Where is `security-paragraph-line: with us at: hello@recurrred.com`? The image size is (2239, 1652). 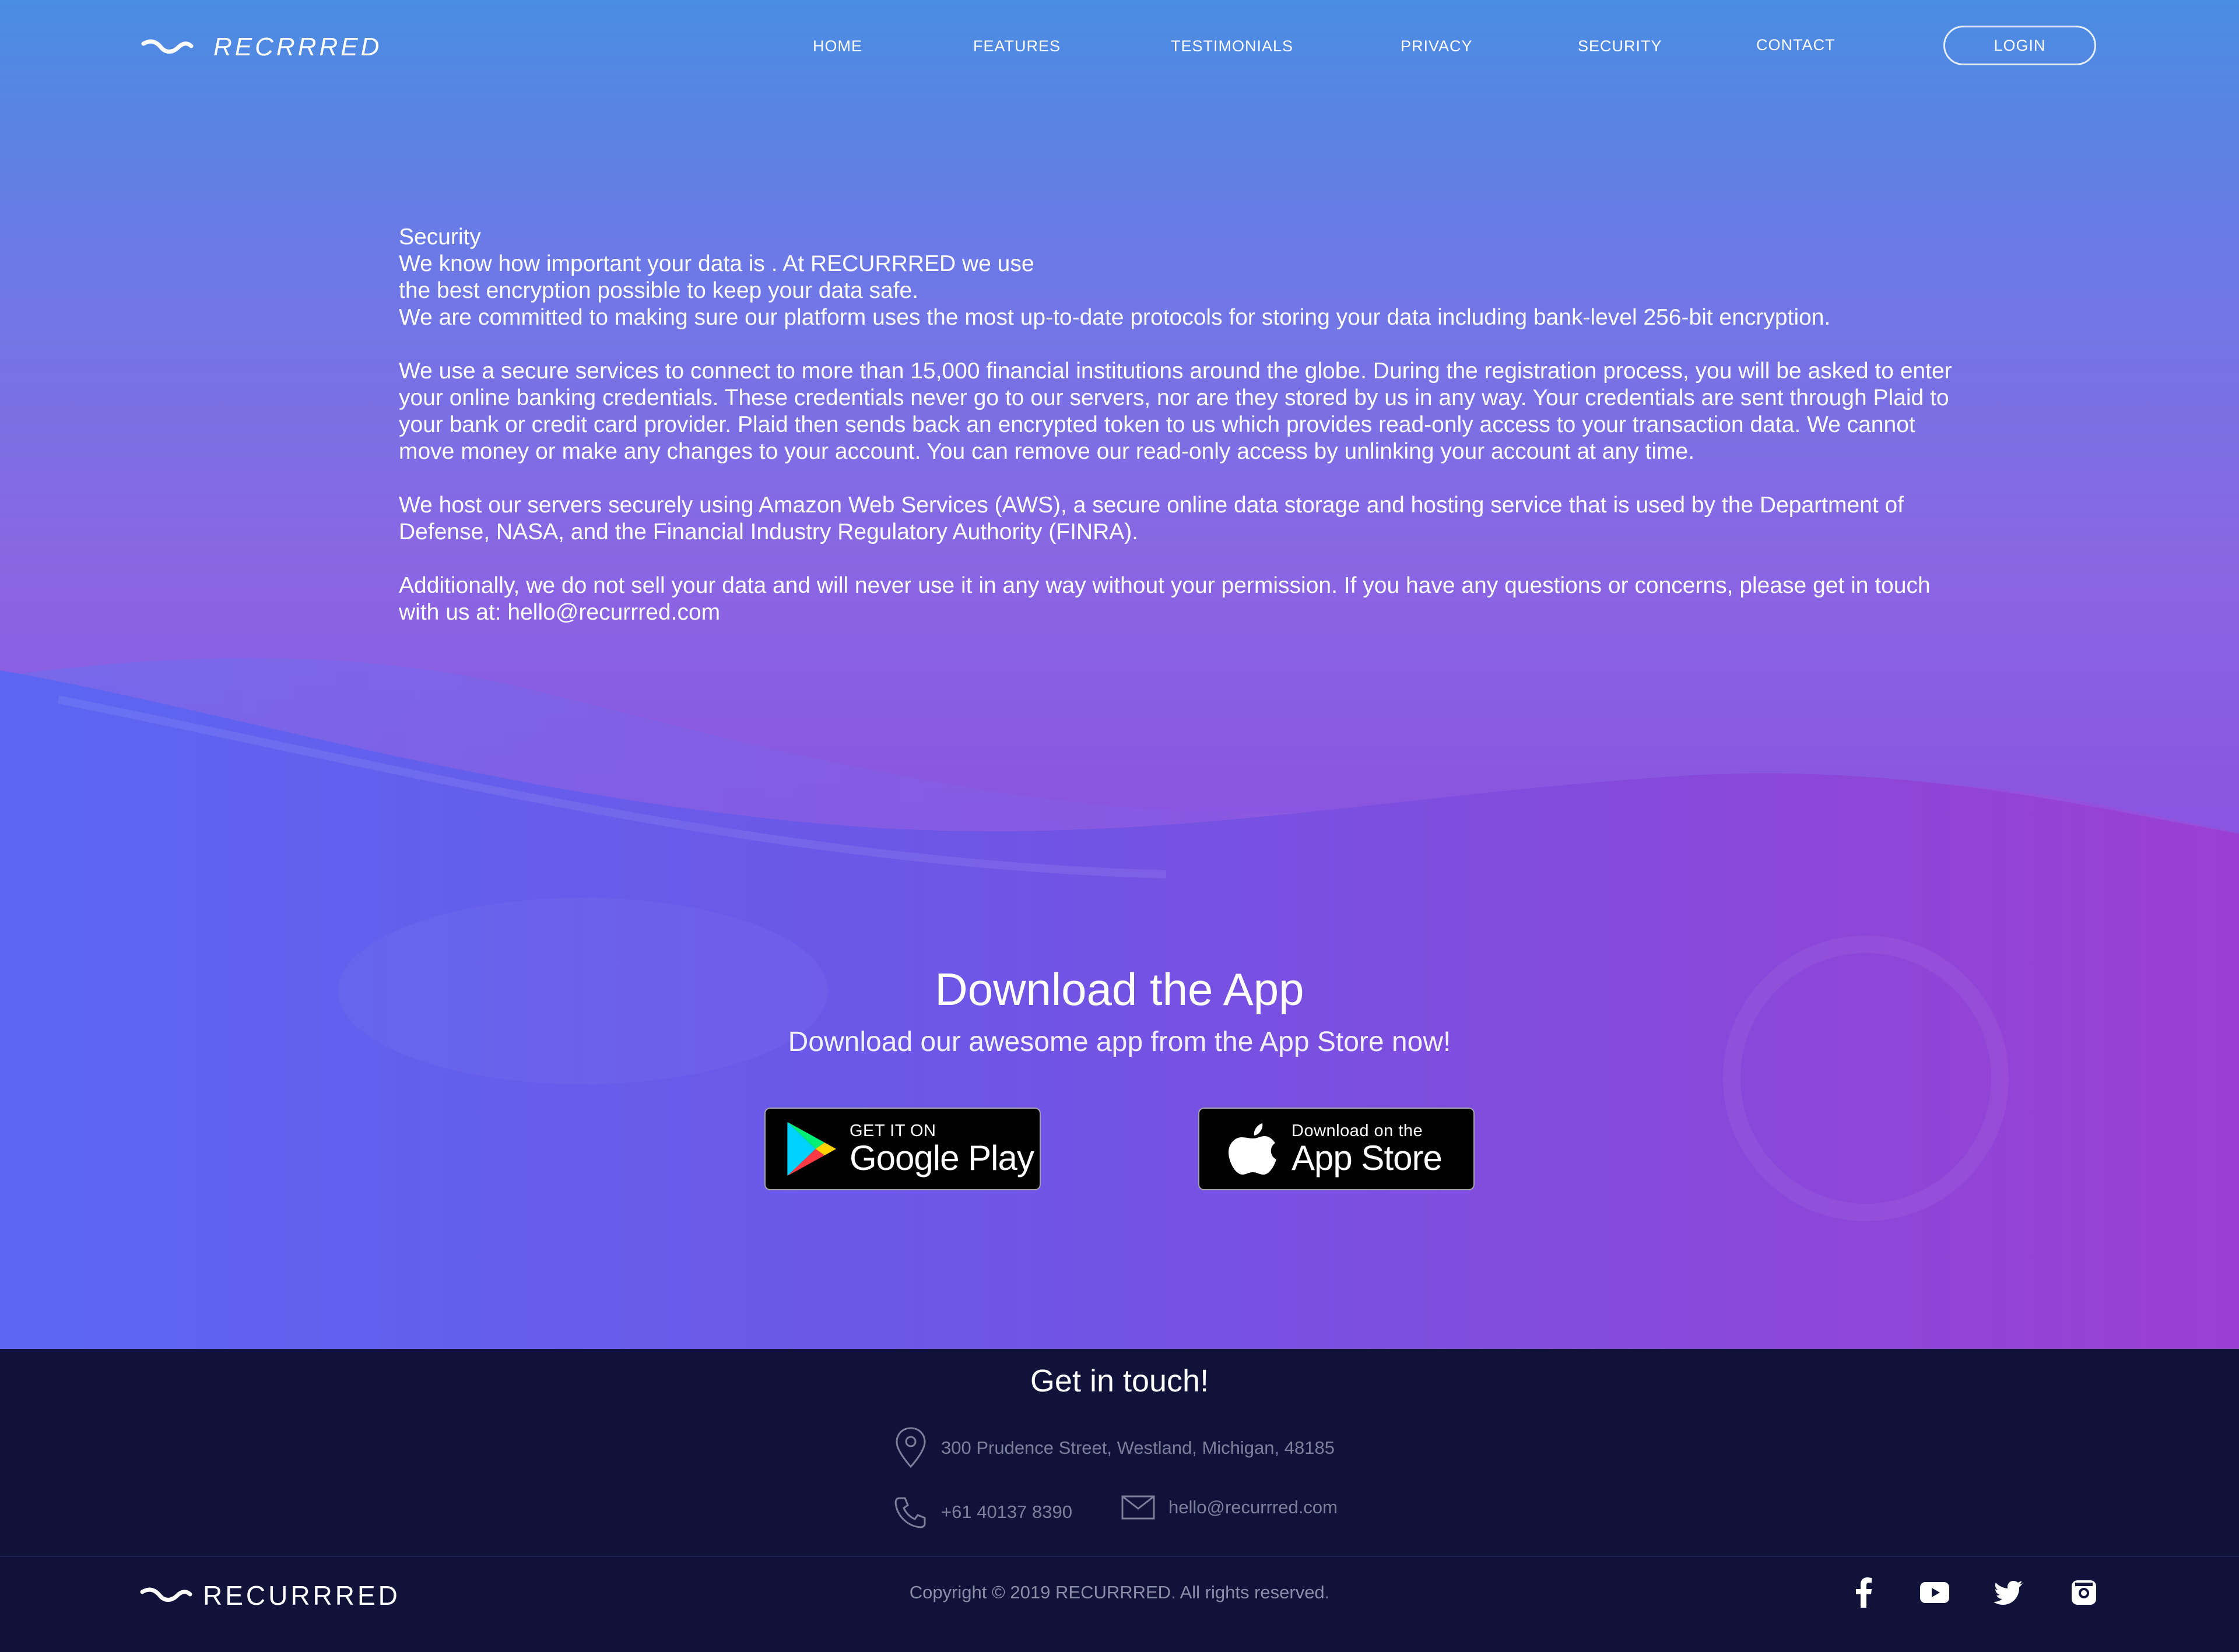 security-paragraph-line: with us at: hello@recurrred.com is located at coordinates (560, 613).